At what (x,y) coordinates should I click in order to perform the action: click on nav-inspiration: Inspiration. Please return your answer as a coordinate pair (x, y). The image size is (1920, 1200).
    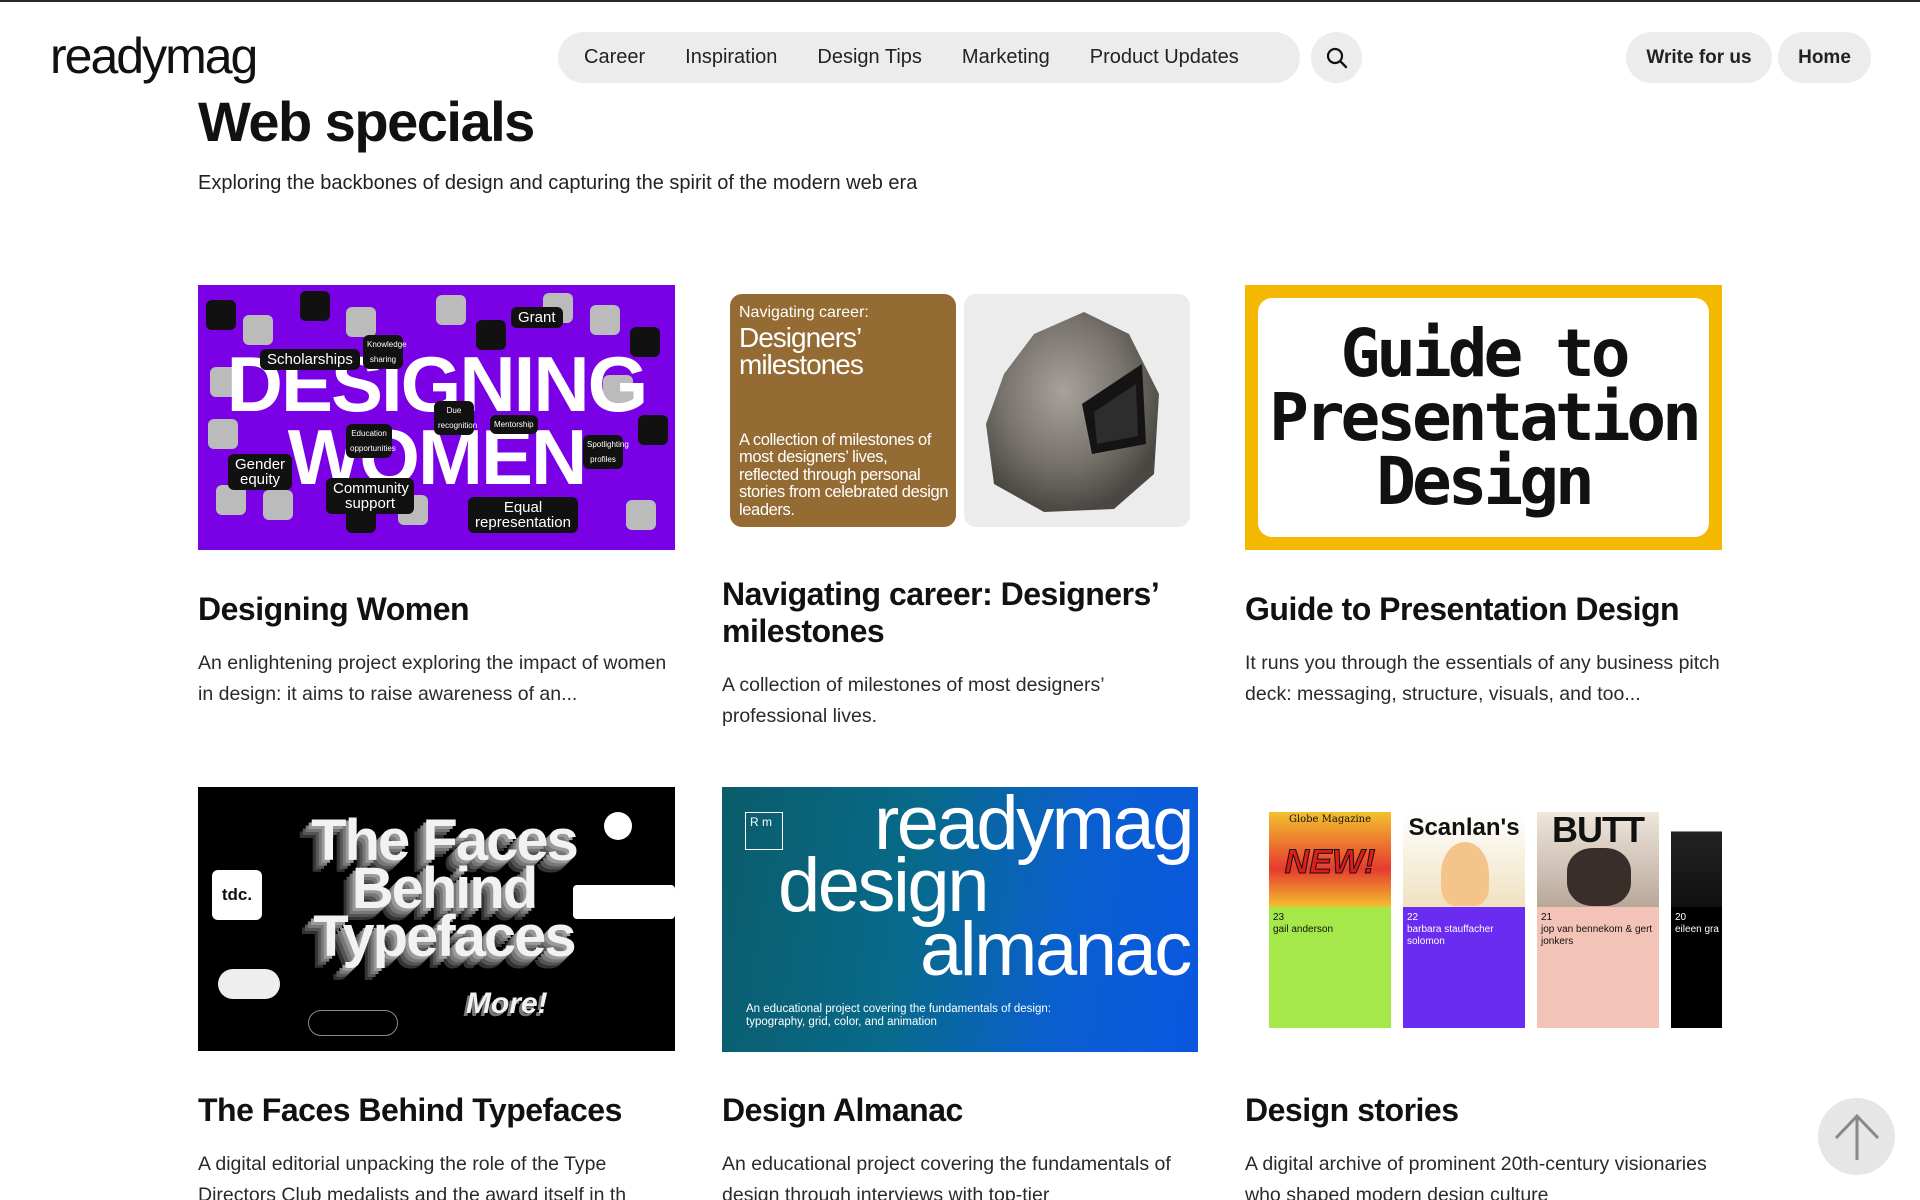
    Looking at the image, I should click on (731, 57).